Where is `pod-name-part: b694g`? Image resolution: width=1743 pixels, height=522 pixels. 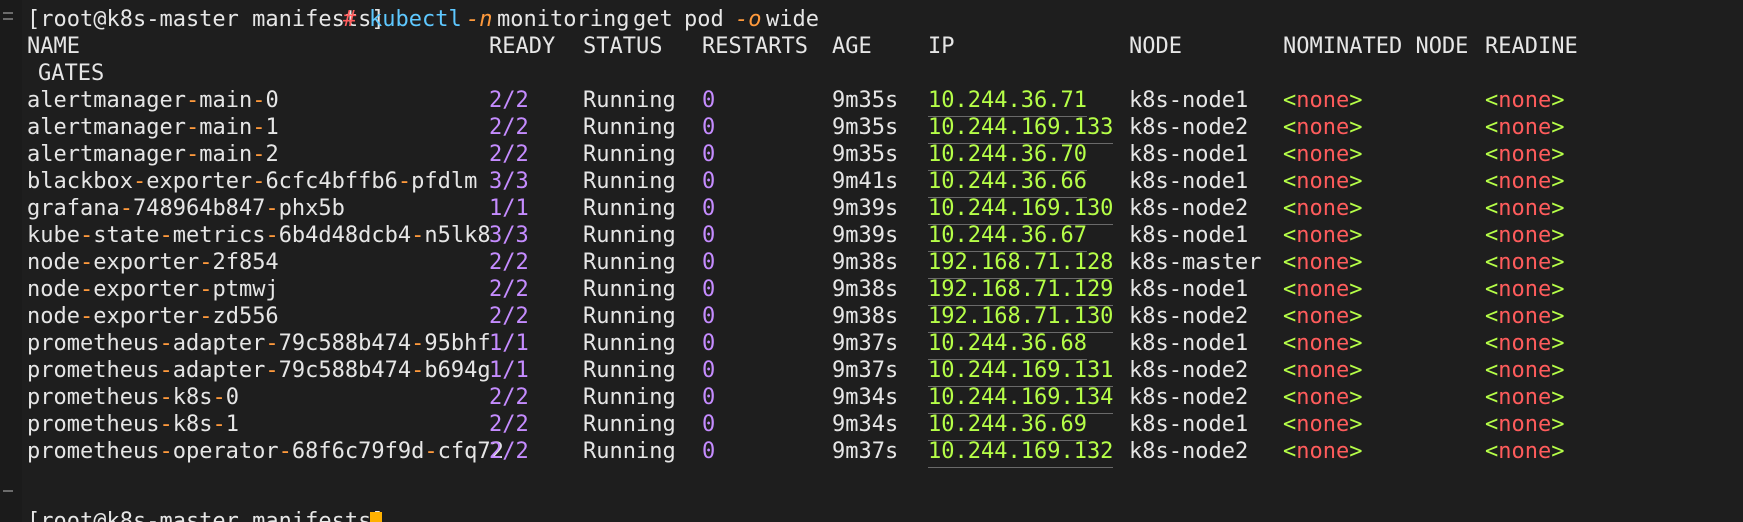 pod-name-part: b694g is located at coordinates (457, 370).